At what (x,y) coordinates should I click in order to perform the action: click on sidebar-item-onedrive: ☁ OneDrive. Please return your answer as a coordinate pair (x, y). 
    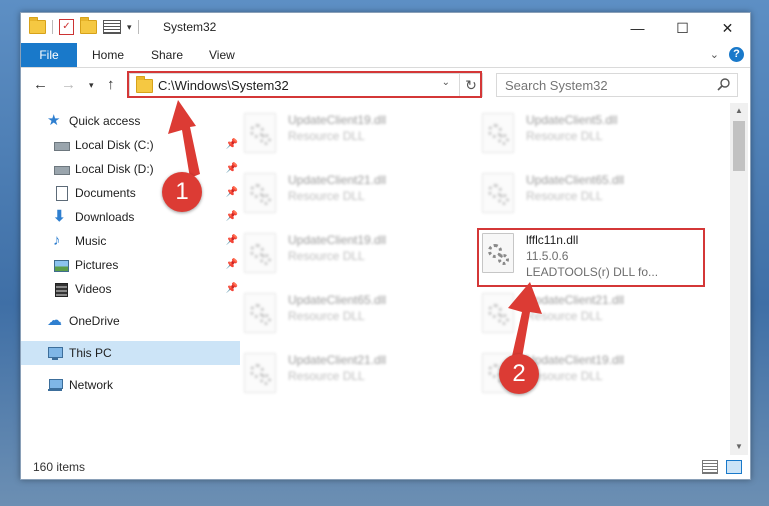
    Looking at the image, I should click on (130, 321).